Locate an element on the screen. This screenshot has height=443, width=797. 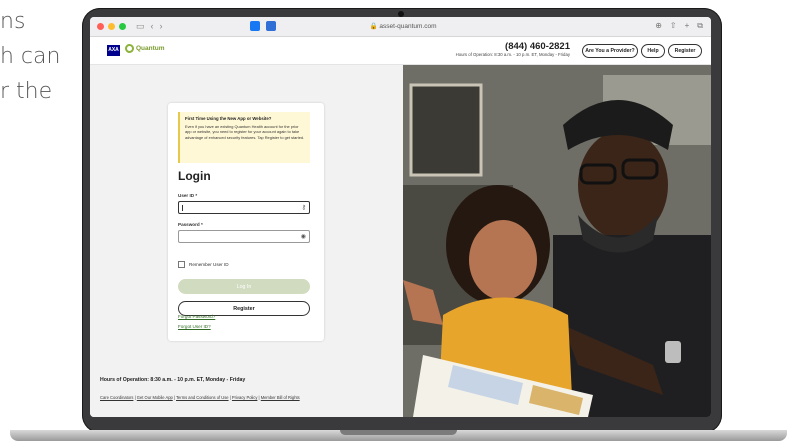
url-text: asset-quantum.com is located at coordinates (408, 26).